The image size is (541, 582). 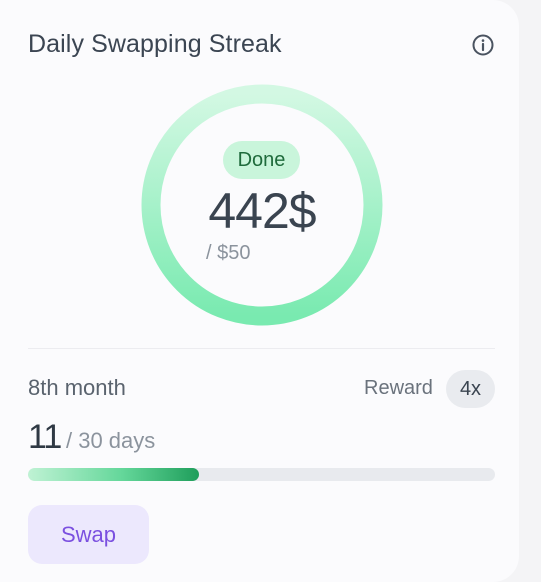 I want to click on goal-amount: 442$, so click(x=262, y=211).